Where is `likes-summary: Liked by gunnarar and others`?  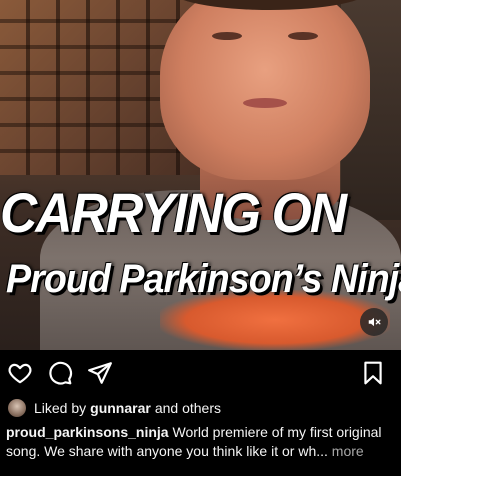 likes-summary: Liked by gunnarar and others is located at coordinates (114, 408).